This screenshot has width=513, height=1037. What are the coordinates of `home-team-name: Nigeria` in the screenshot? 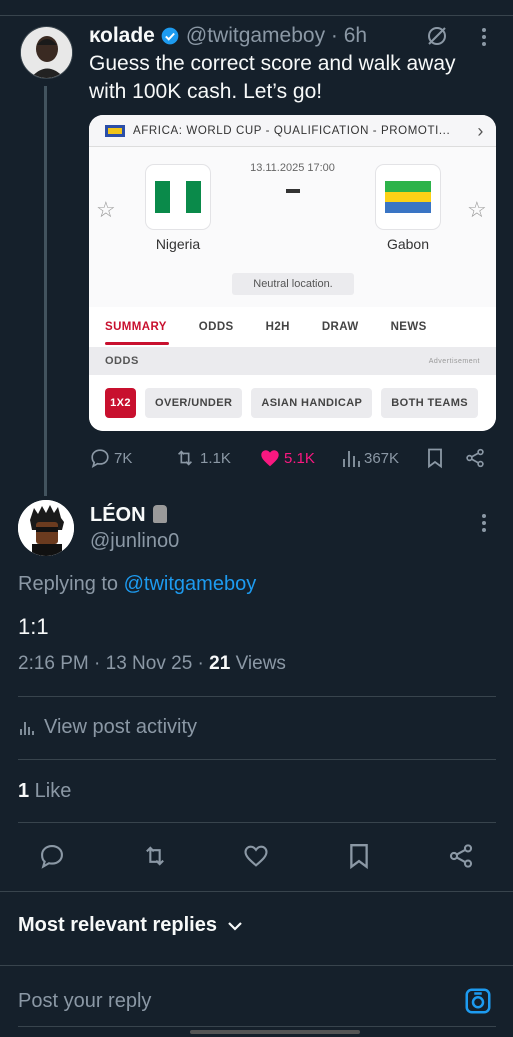 It's located at (178, 244).